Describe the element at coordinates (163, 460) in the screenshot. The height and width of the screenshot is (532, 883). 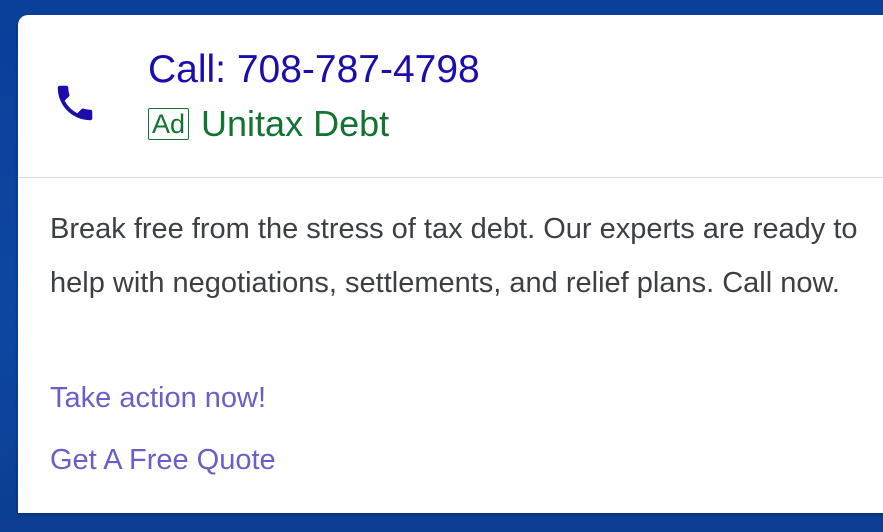
I see `sitelink-free-quote: Get A Free Quote` at that location.